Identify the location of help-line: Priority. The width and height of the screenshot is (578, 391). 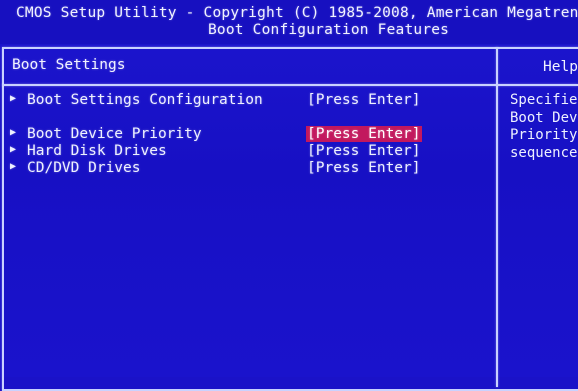
(544, 135).